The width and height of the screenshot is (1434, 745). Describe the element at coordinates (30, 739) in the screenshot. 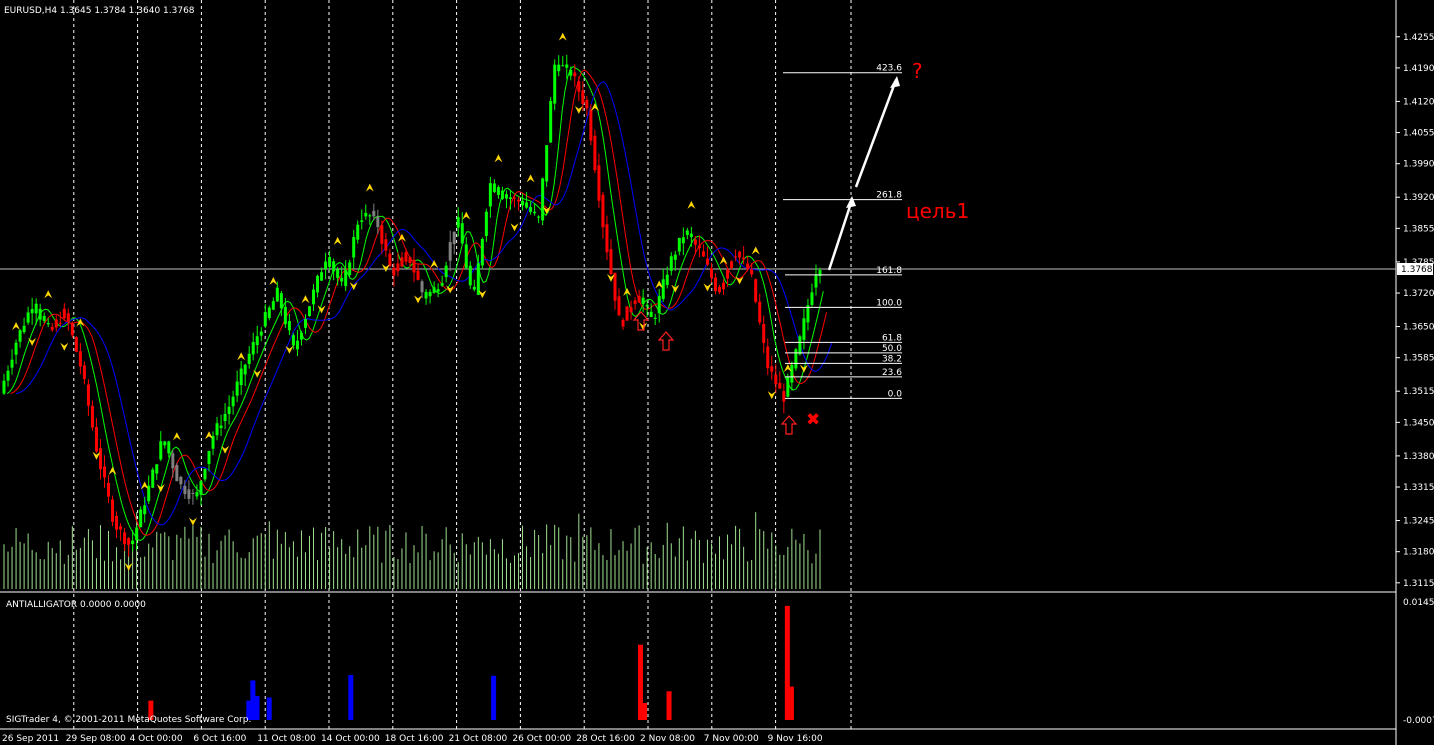

I see `time-tick-label: 26 Sep 2011` at that location.